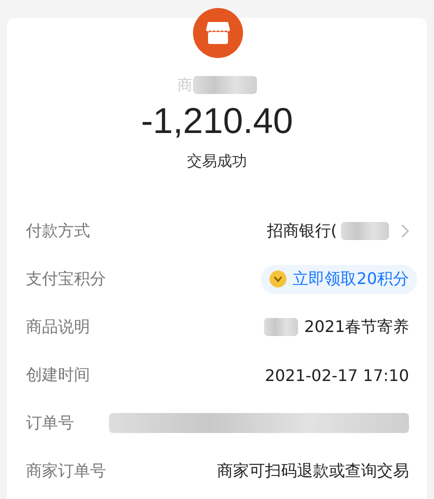  I want to click on field-label: 付款方式, so click(58, 231).